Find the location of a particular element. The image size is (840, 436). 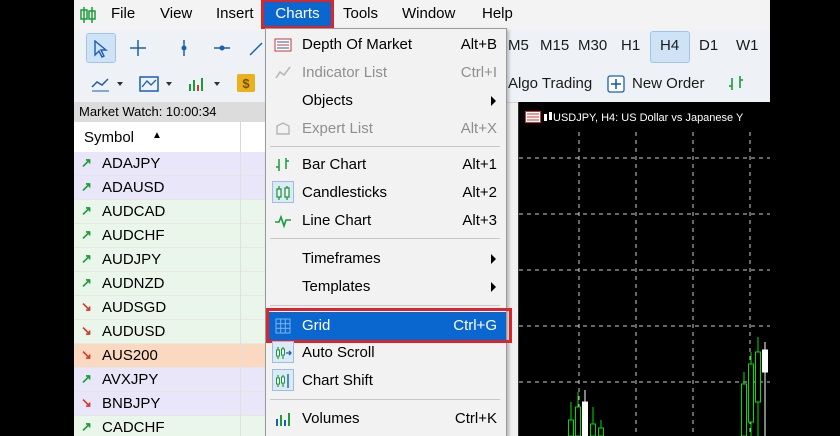

market-watch-row: ↗ AUDCHF is located at coordinates (170, 236).